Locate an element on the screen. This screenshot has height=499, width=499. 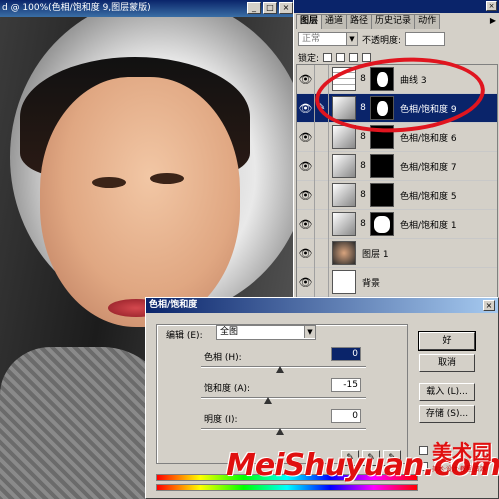
blend-row: 正常 ▼ 不透明度: is located at coordinates (396, 39).